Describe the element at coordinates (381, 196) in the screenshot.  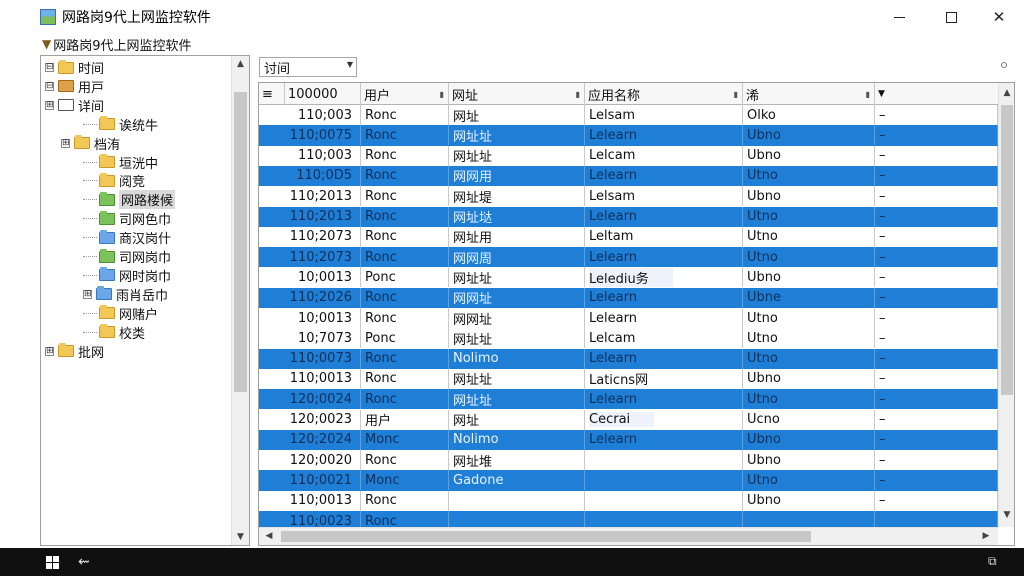
I see `cell-user-text: Ronc` at that location.